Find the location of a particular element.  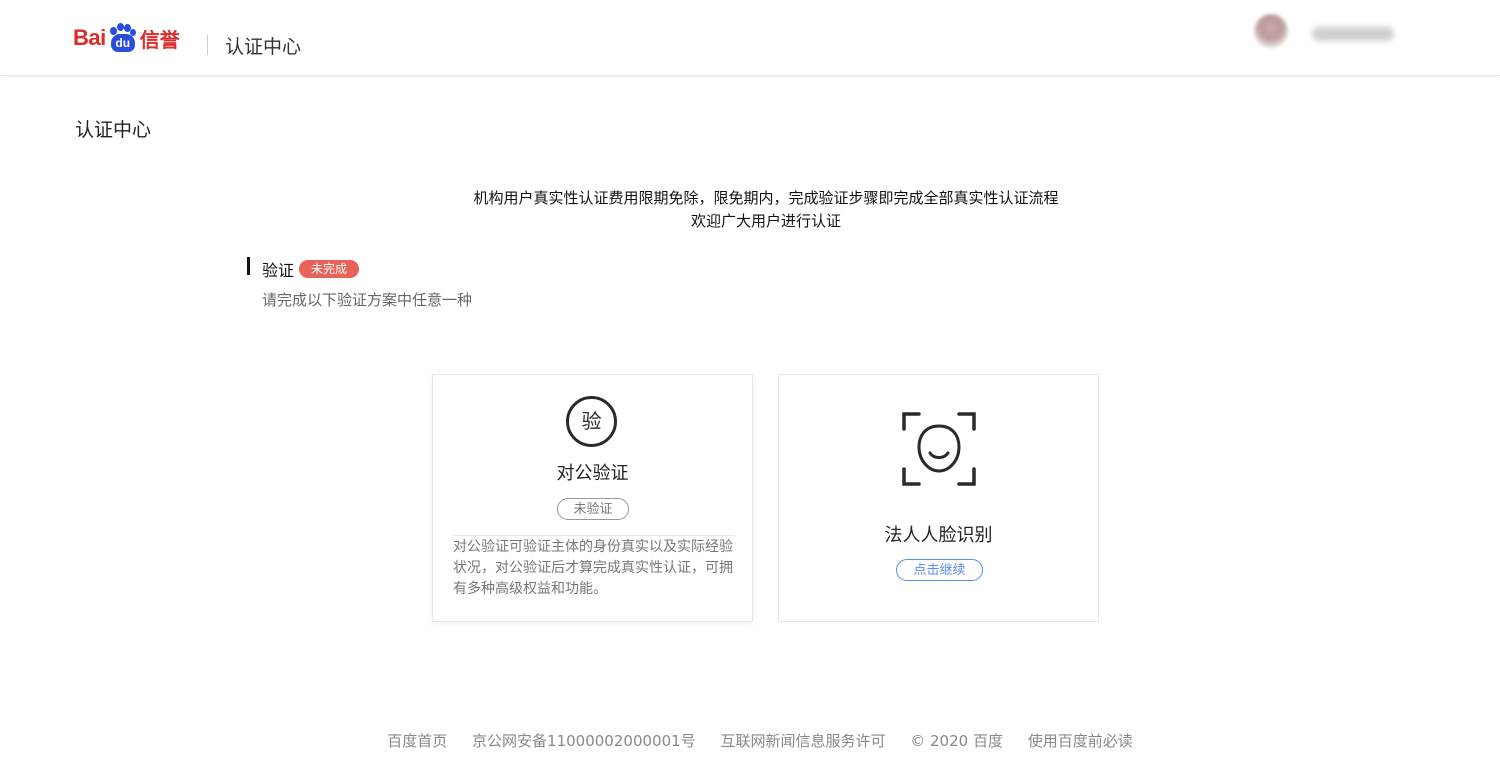

baidu-paw-icon: du is located at coordinates (122, 38).